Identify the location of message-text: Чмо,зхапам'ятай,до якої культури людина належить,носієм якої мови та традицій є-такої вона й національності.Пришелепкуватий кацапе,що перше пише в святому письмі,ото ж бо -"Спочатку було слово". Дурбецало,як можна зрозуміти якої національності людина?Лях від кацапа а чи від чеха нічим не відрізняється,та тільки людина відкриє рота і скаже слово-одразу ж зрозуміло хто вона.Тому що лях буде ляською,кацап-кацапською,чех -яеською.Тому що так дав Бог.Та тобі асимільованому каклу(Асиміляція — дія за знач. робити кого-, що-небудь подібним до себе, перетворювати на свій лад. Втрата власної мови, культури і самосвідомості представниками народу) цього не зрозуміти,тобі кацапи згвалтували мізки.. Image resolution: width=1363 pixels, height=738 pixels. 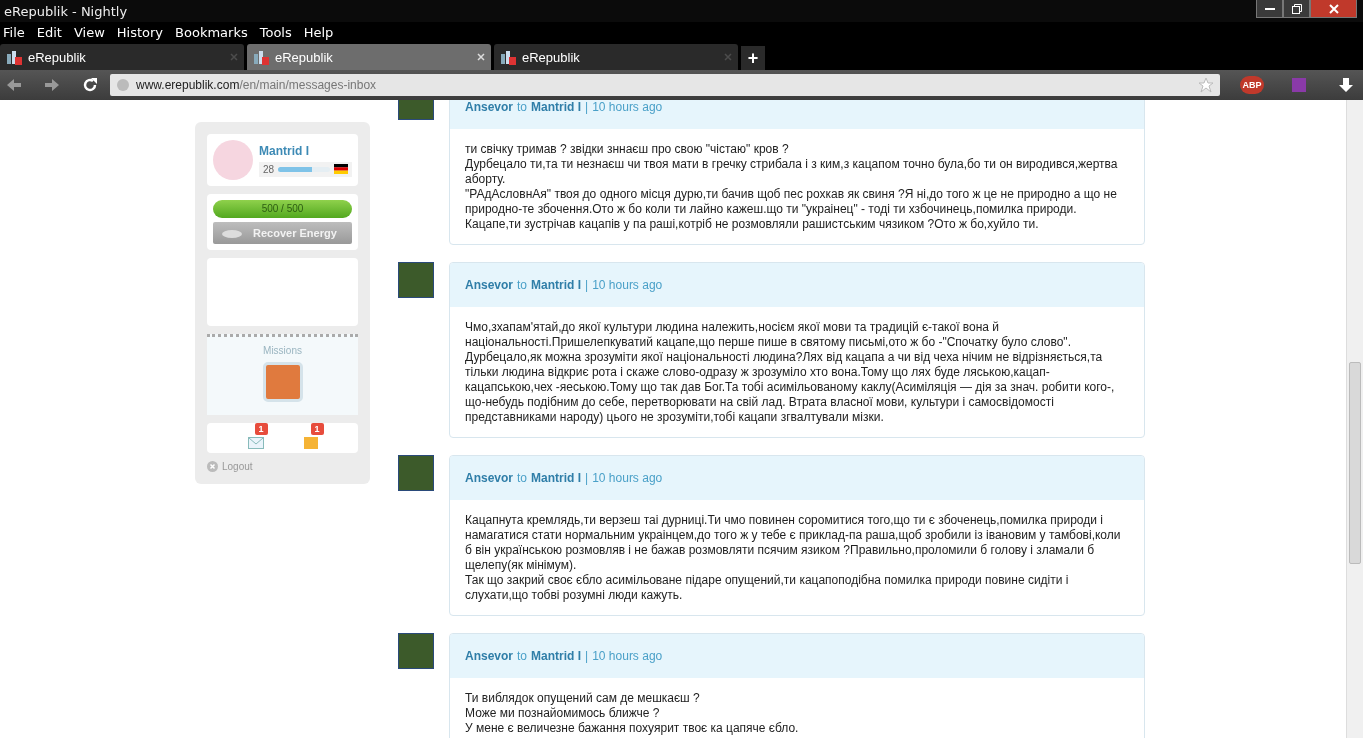
(790, 372).